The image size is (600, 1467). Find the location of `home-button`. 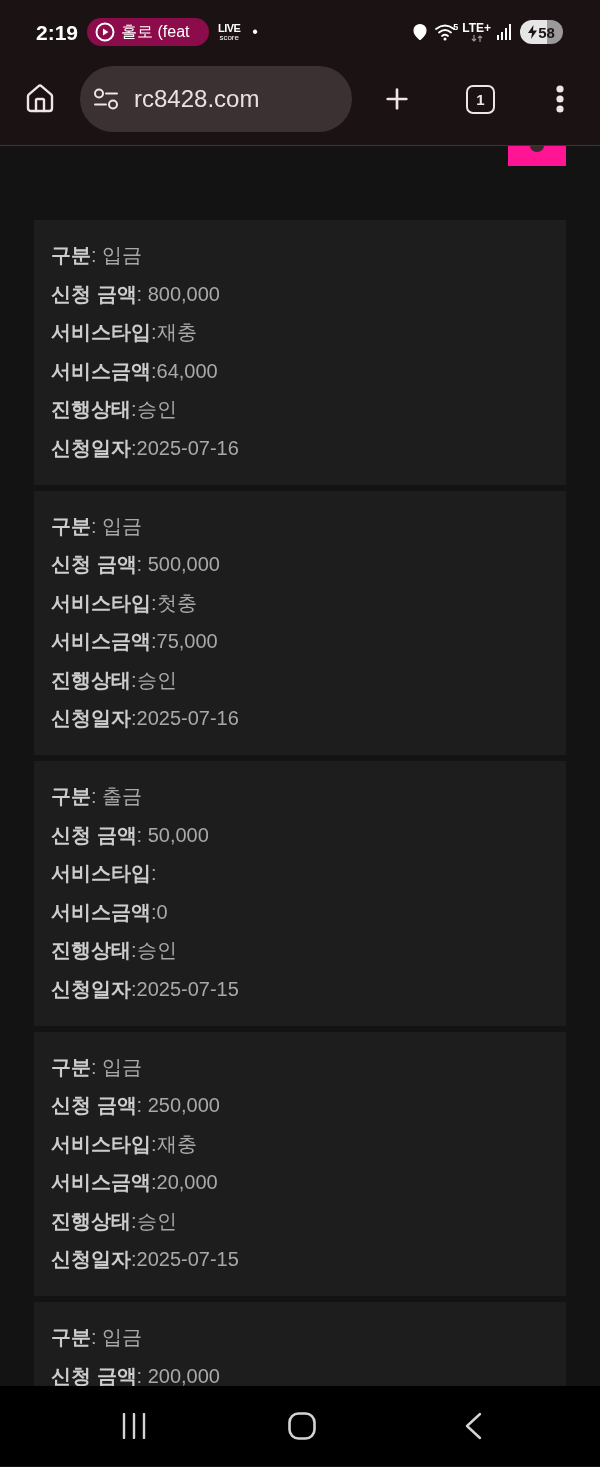

home-button is located at coordinates (40, 99).